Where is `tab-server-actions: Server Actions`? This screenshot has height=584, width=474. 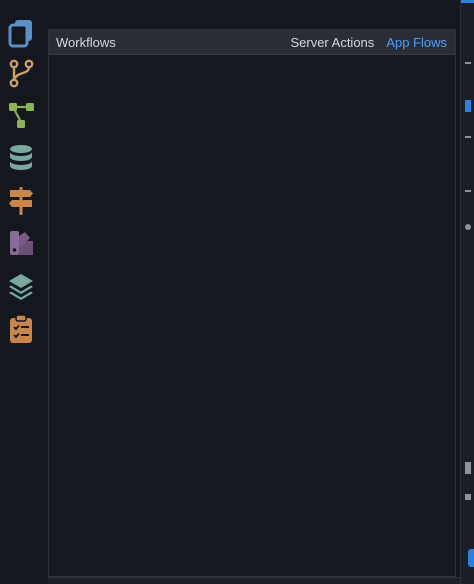
tab-server-actions: Server Actions is located at coordinates (332, 42).